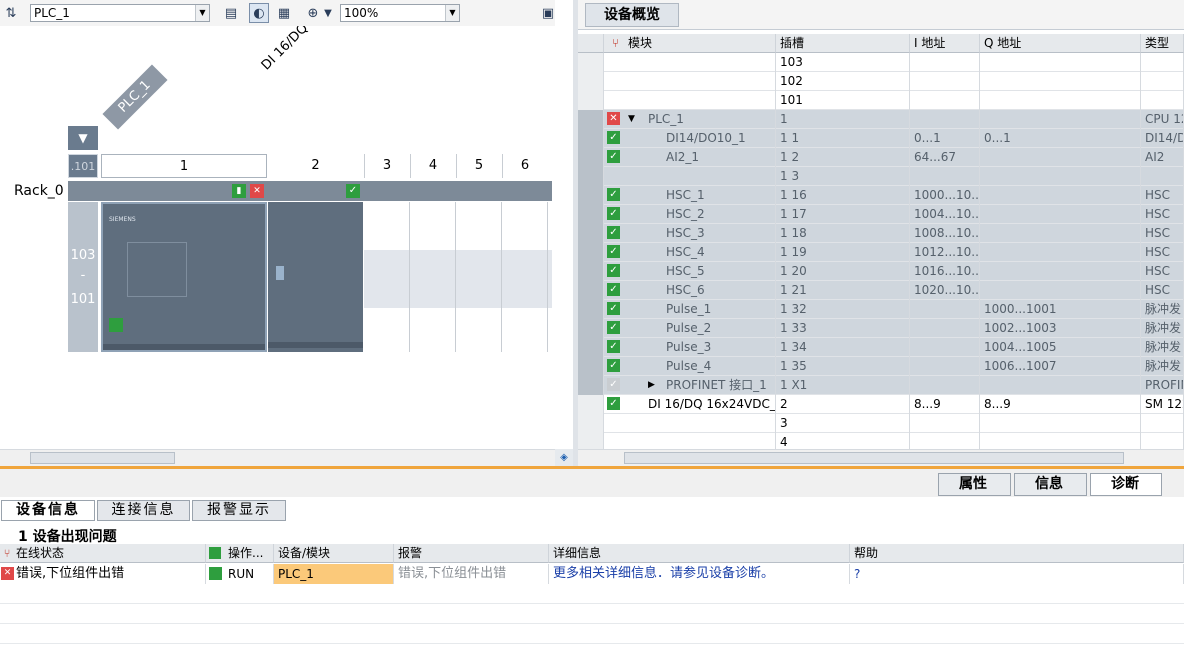 This screenshot has width=1184, height=651. Describe the element at coordinates (239, 510) in the screenshot. I see `subtab-alarm-display: 报警显示` at that location.